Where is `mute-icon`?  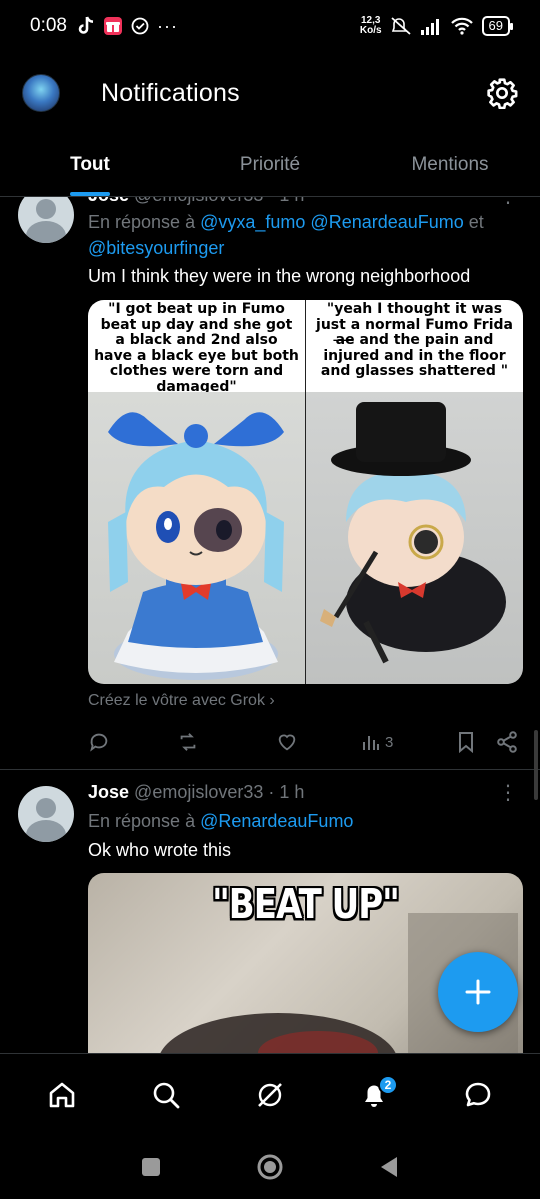
mute-icon is located at coordinates (400, 26).